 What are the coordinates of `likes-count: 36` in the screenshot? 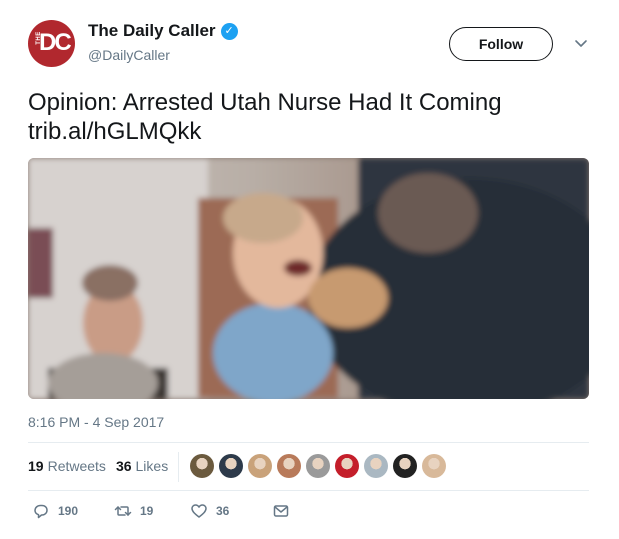 It's located at (123, 466).